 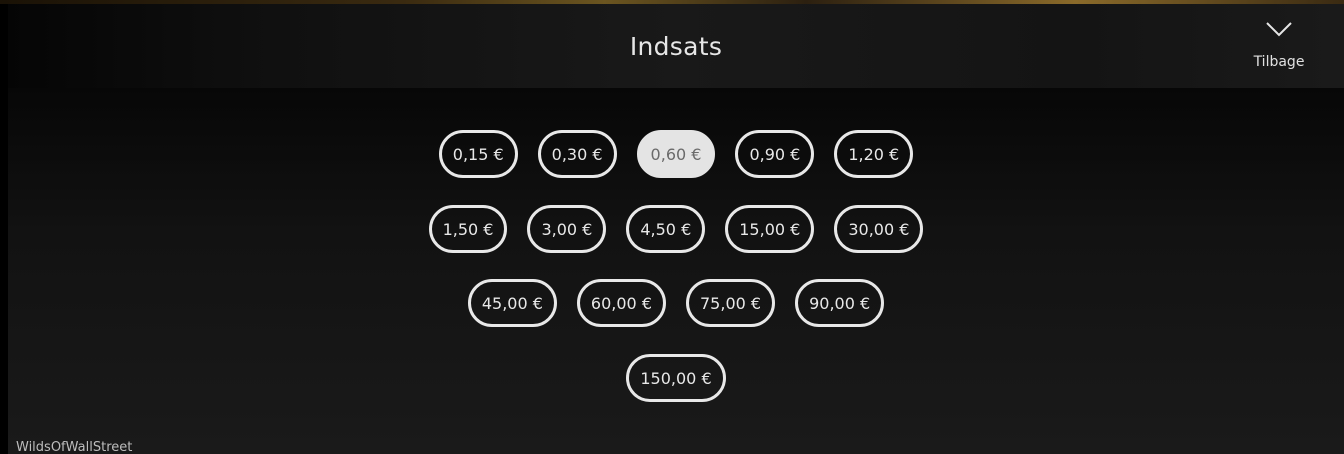 I want to click on bet-row-2: 1,50 € 3,00 € 4,50 € 15,00 € 30,00 €, so click(x=676, y=229).